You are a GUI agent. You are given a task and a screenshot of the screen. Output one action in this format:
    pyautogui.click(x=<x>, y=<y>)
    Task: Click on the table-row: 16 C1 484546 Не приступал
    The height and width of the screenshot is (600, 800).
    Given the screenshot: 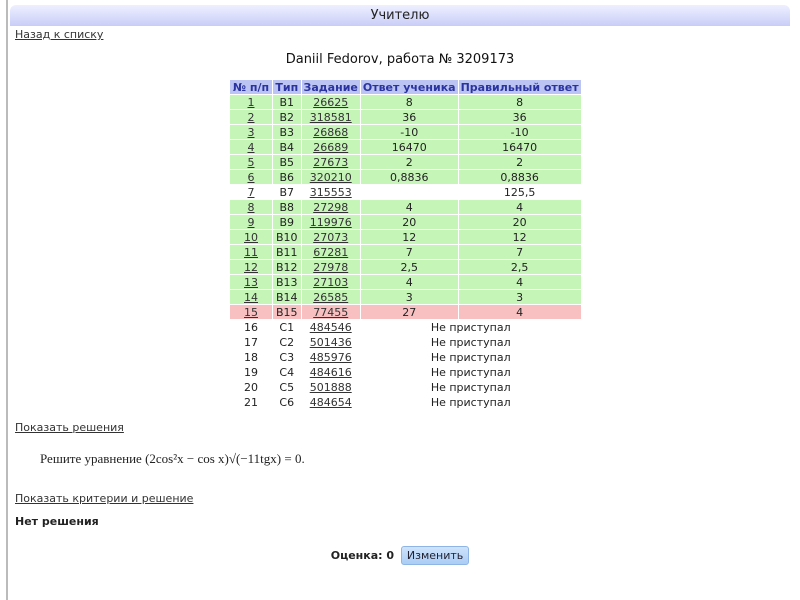 What is the action you would take?
    pyautogui.click(x=405, y=327)
    